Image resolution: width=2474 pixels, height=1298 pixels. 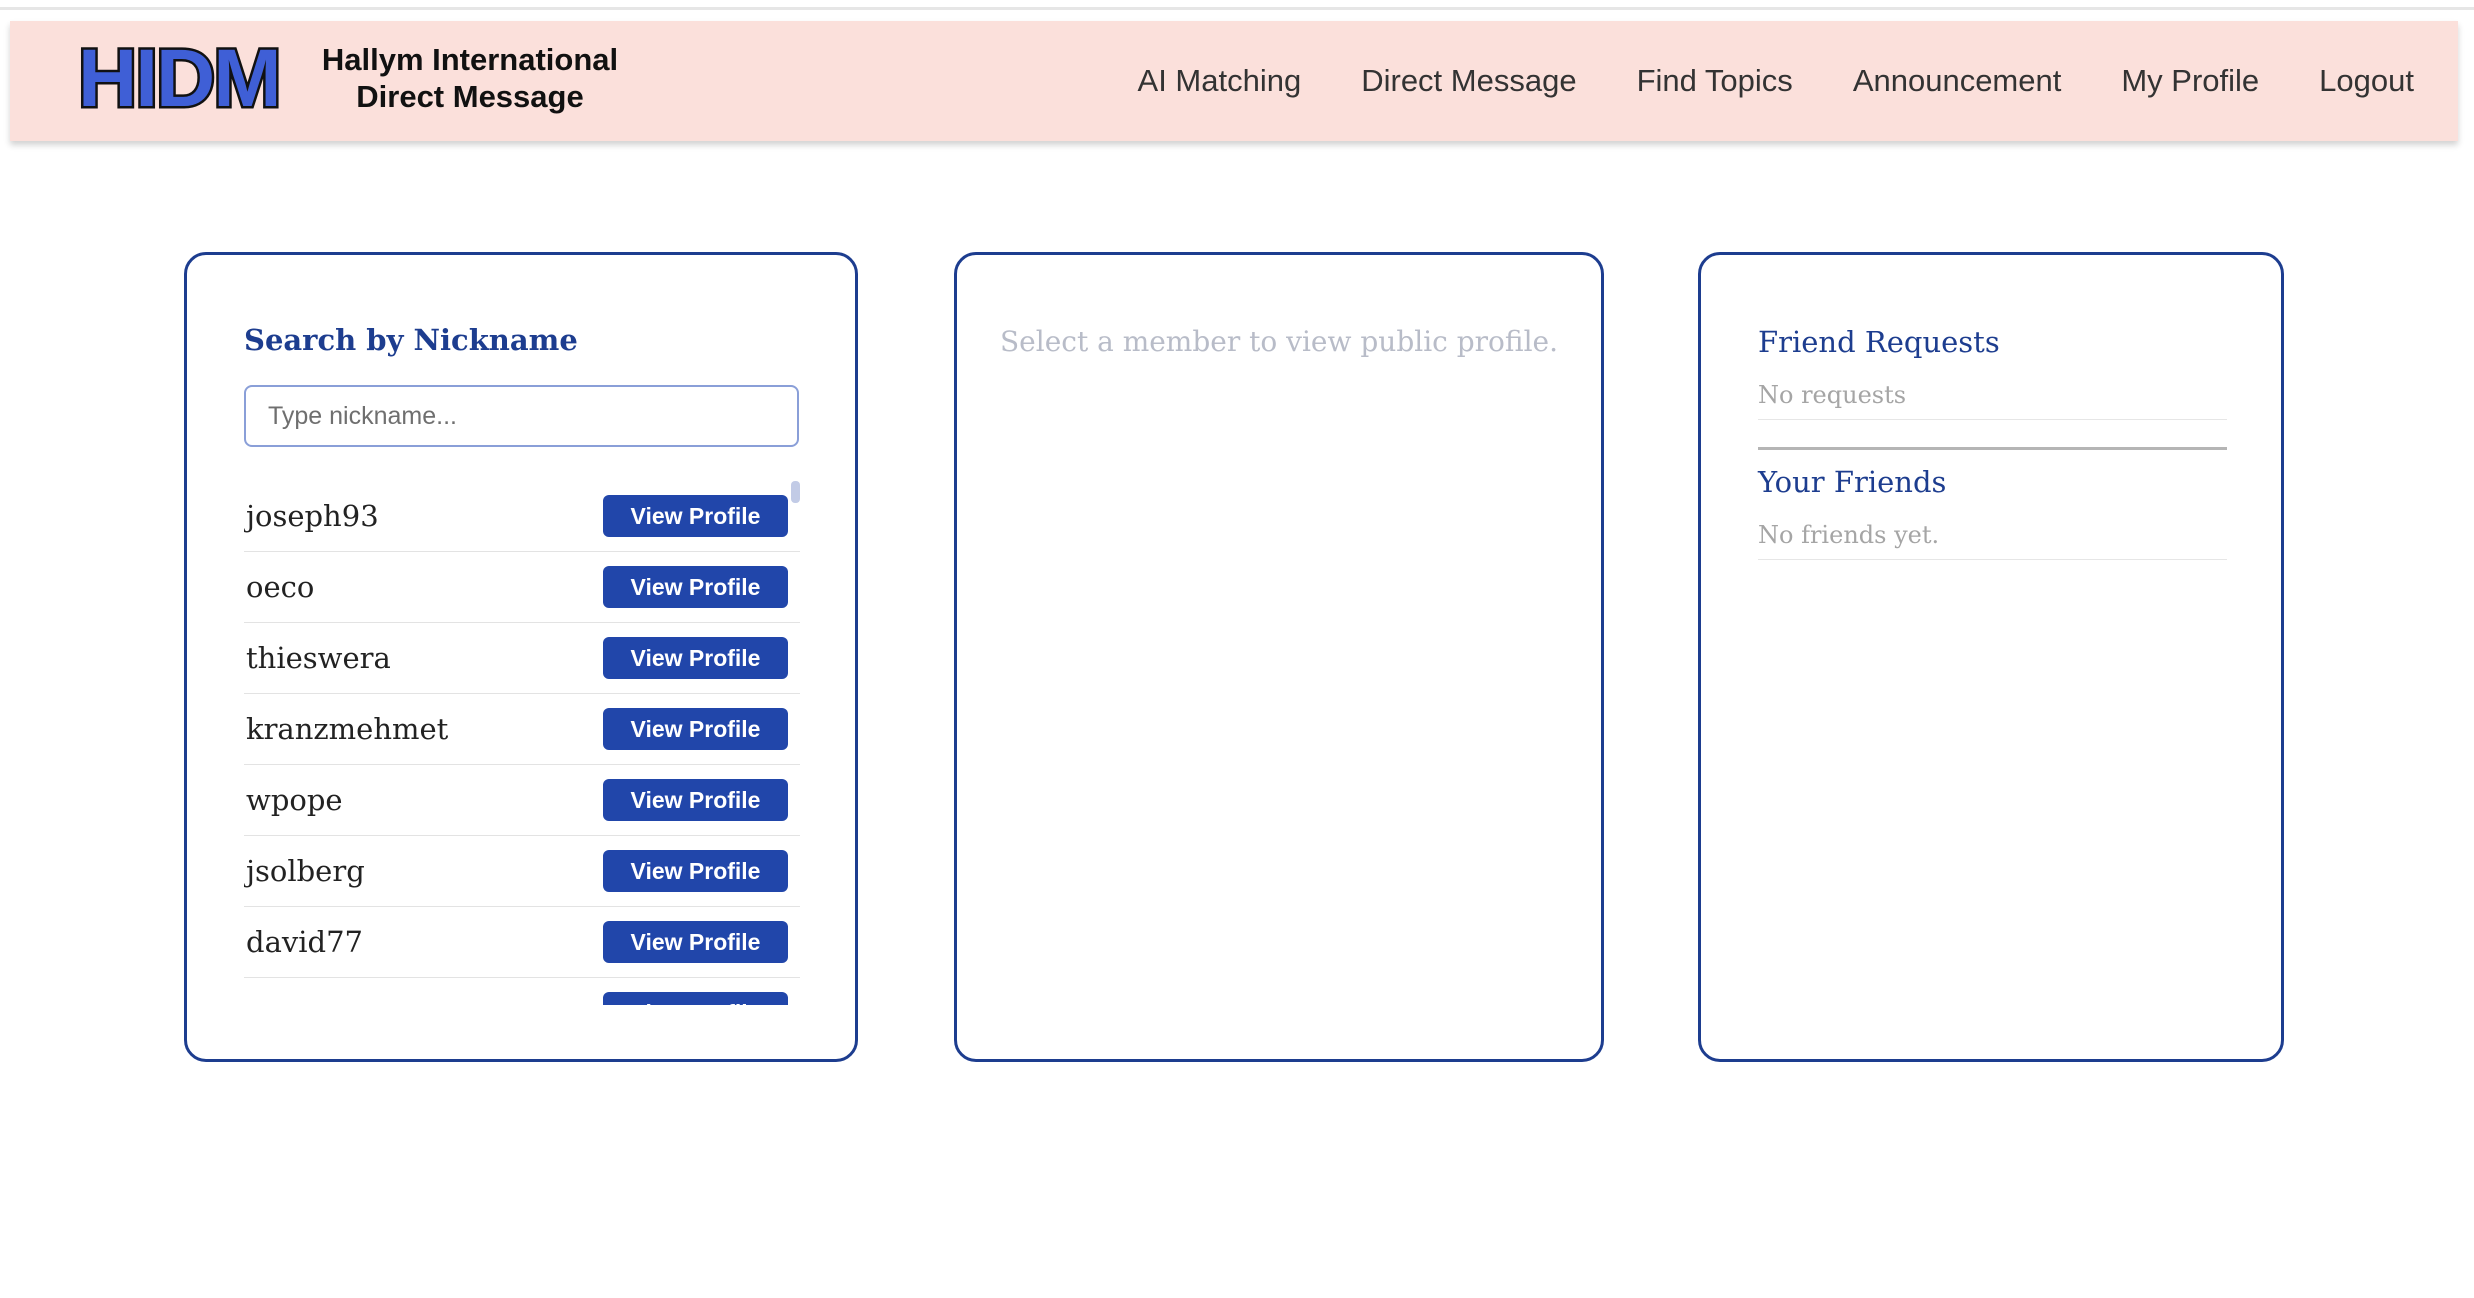 I want to click on nickname-search-input, so click(x=521, y=416).